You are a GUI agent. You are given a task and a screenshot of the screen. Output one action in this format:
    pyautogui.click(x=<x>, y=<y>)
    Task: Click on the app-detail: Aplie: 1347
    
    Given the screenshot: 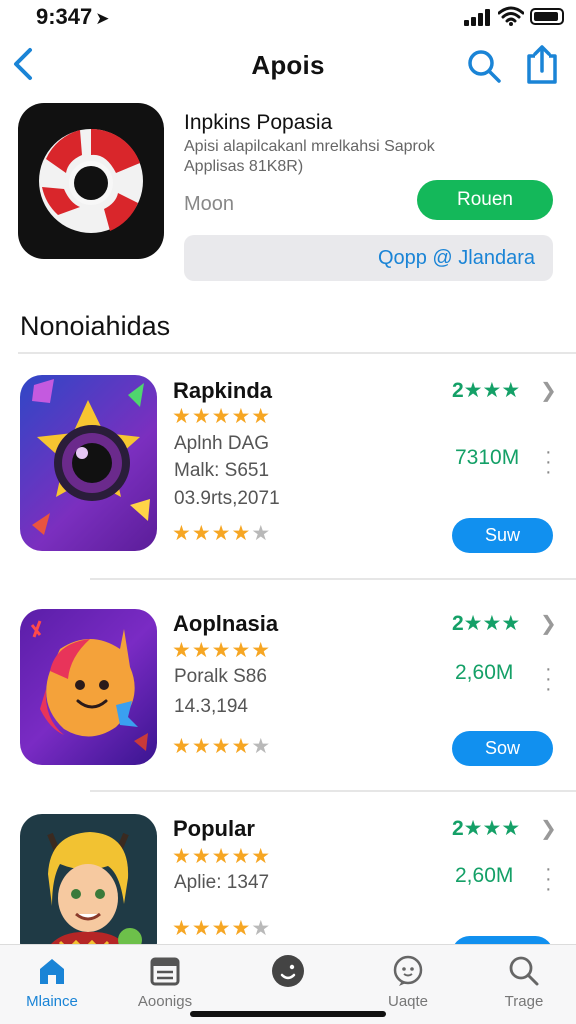 What is the action you would take?
    pyautogui.click(x=222, y=882)
    